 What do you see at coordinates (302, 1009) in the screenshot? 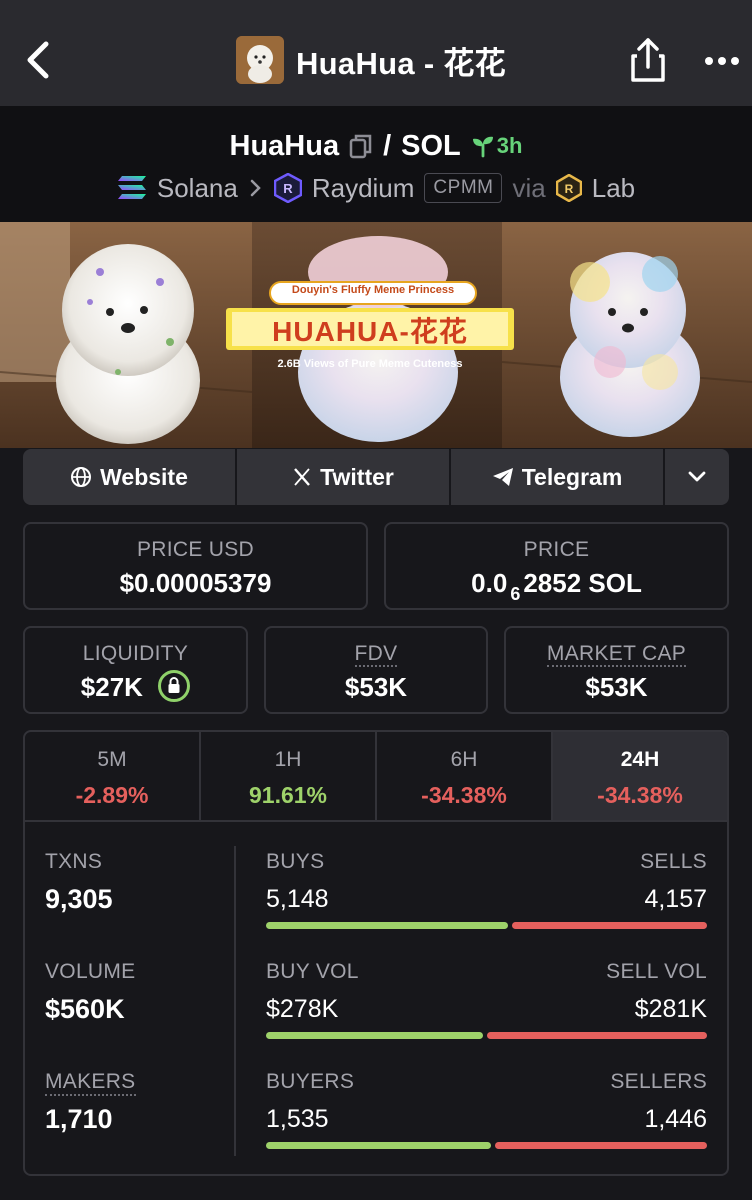
I see `buy-vol-value: $278K` at bounding box center [302, 1009].